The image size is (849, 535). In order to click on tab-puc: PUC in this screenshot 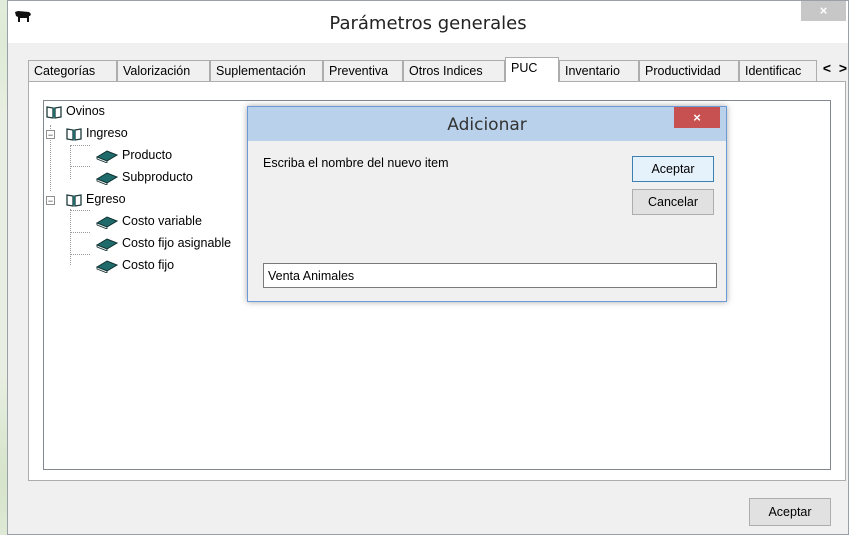, I will do `click(532, 69)`.